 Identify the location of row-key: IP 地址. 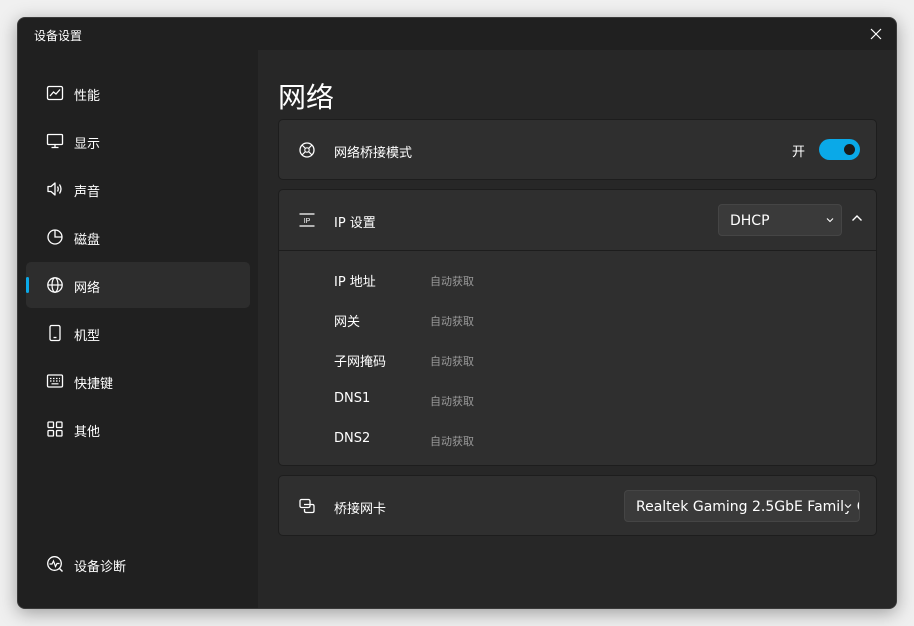
(355, 282).